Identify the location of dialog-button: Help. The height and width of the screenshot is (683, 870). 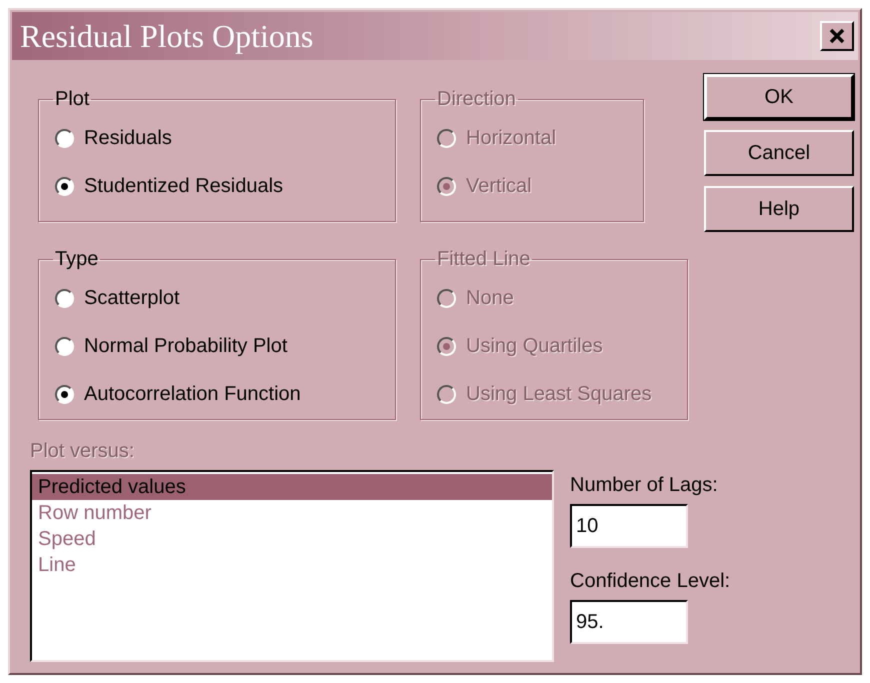
(779, 209).